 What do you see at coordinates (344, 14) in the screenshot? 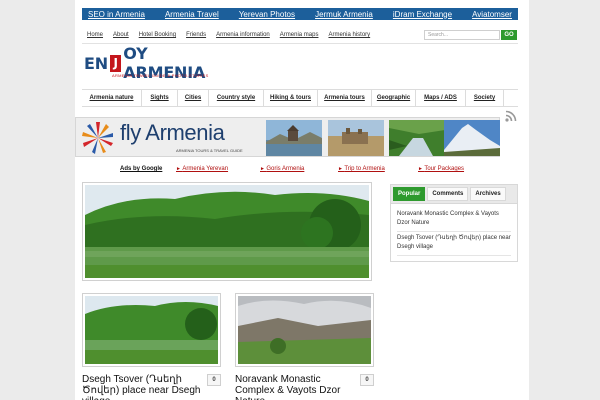
I see `top-link-jermuk: Jermuk Armenia` at bounding box center [344, 14].